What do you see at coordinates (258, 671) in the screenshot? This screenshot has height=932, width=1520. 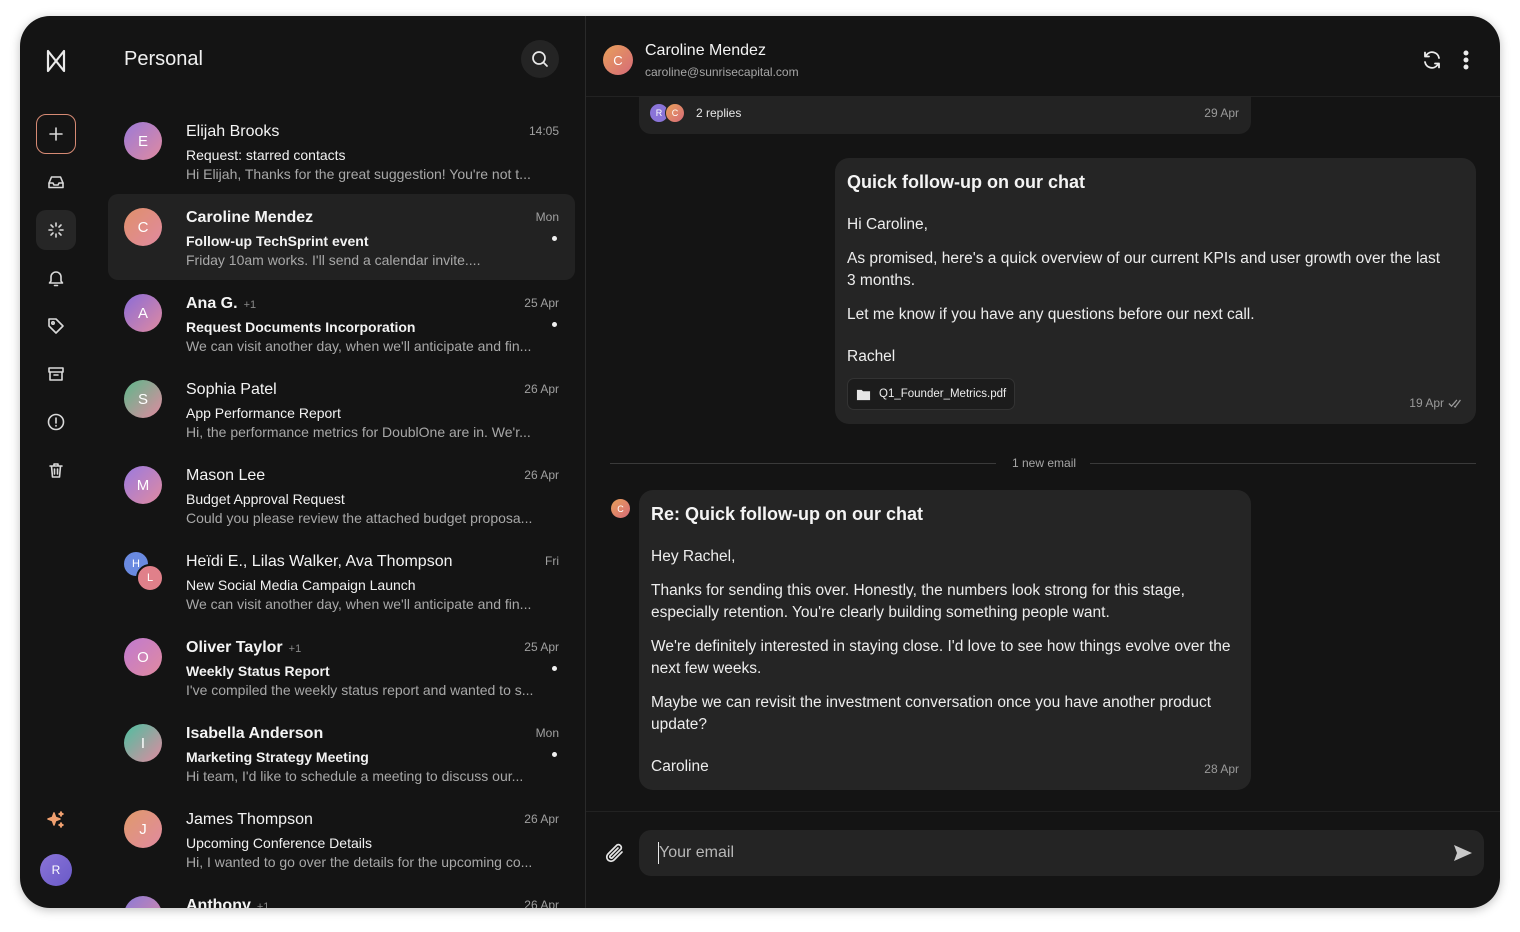 I see `thread-subject: Weekly Status Report` at bounding box center [258, 671].